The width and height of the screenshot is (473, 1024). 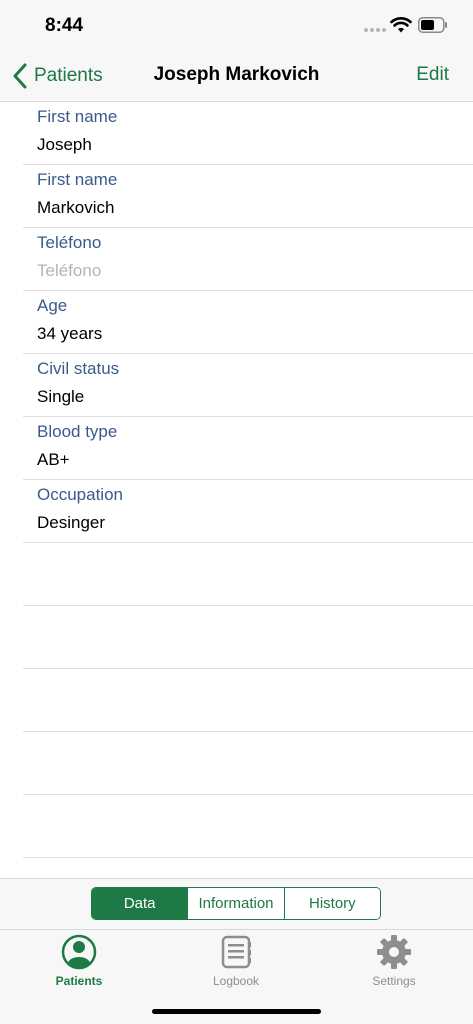 What do you see at coordinates (236, 76) in the screenshot?
I see `navigation-bar: Patients Joseph Markovich Edit` at bounding box center [236, 76].